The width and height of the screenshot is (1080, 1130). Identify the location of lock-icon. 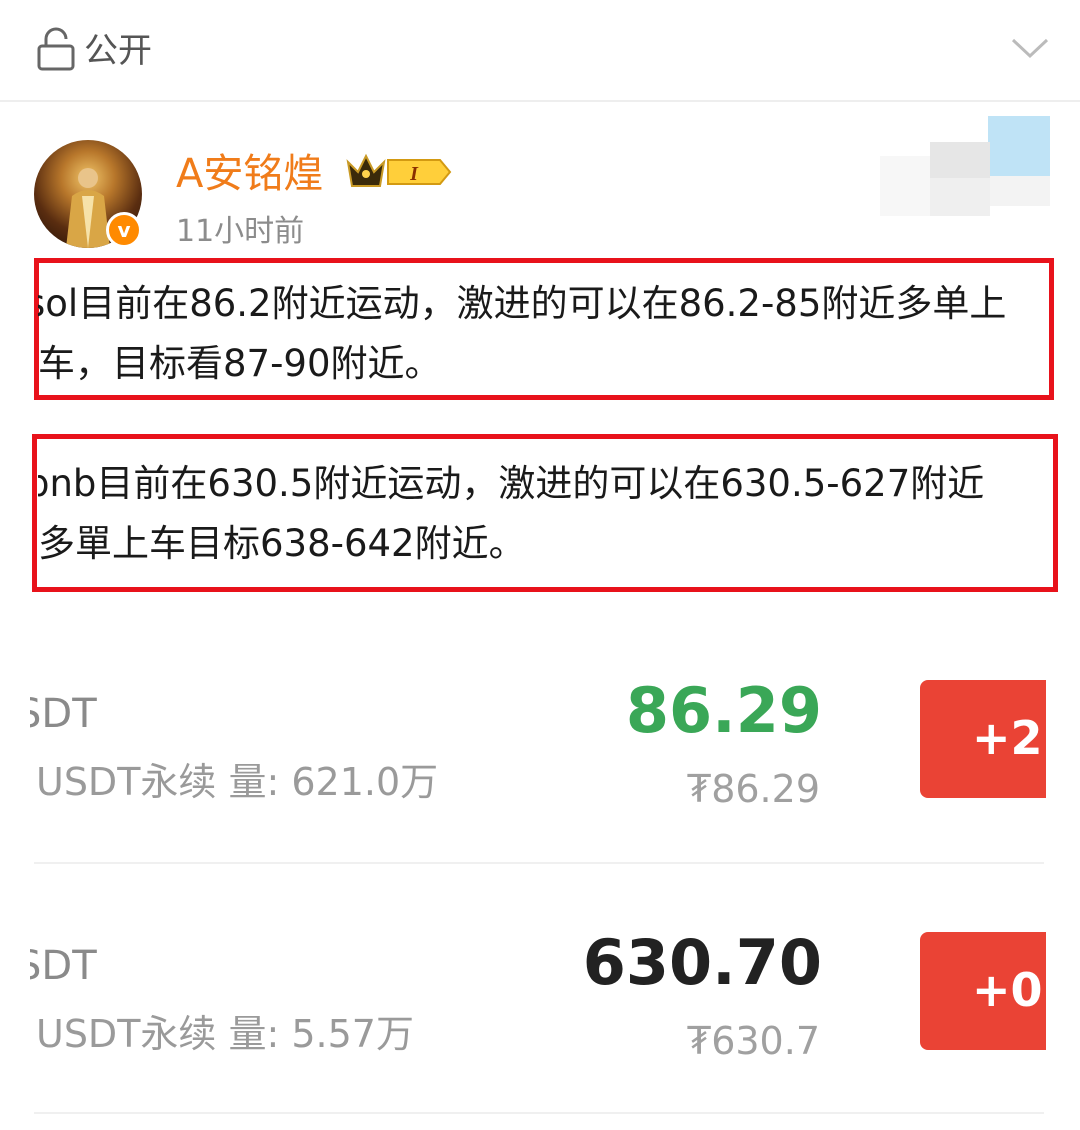
(56, 49).